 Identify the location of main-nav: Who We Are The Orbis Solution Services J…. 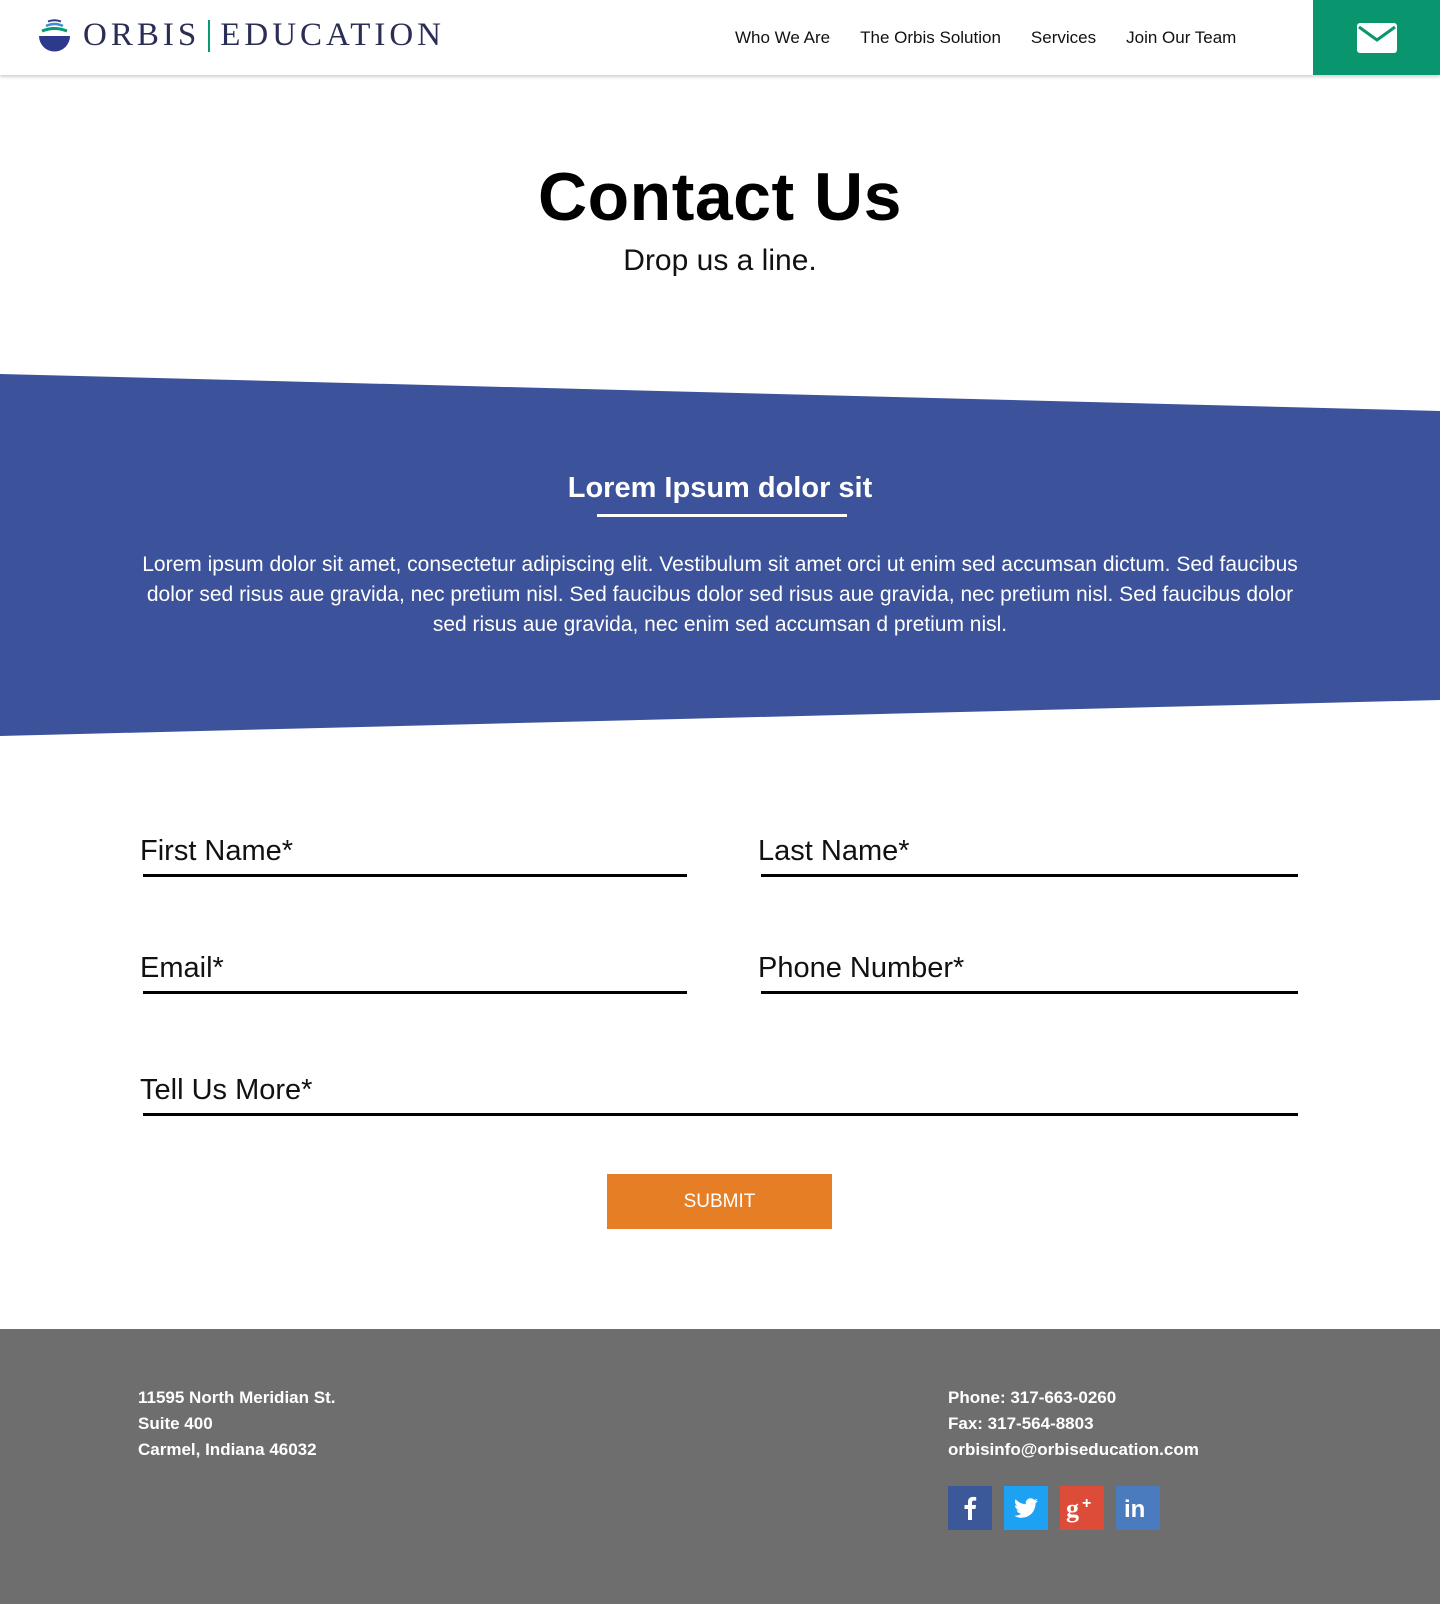
(985, 37).